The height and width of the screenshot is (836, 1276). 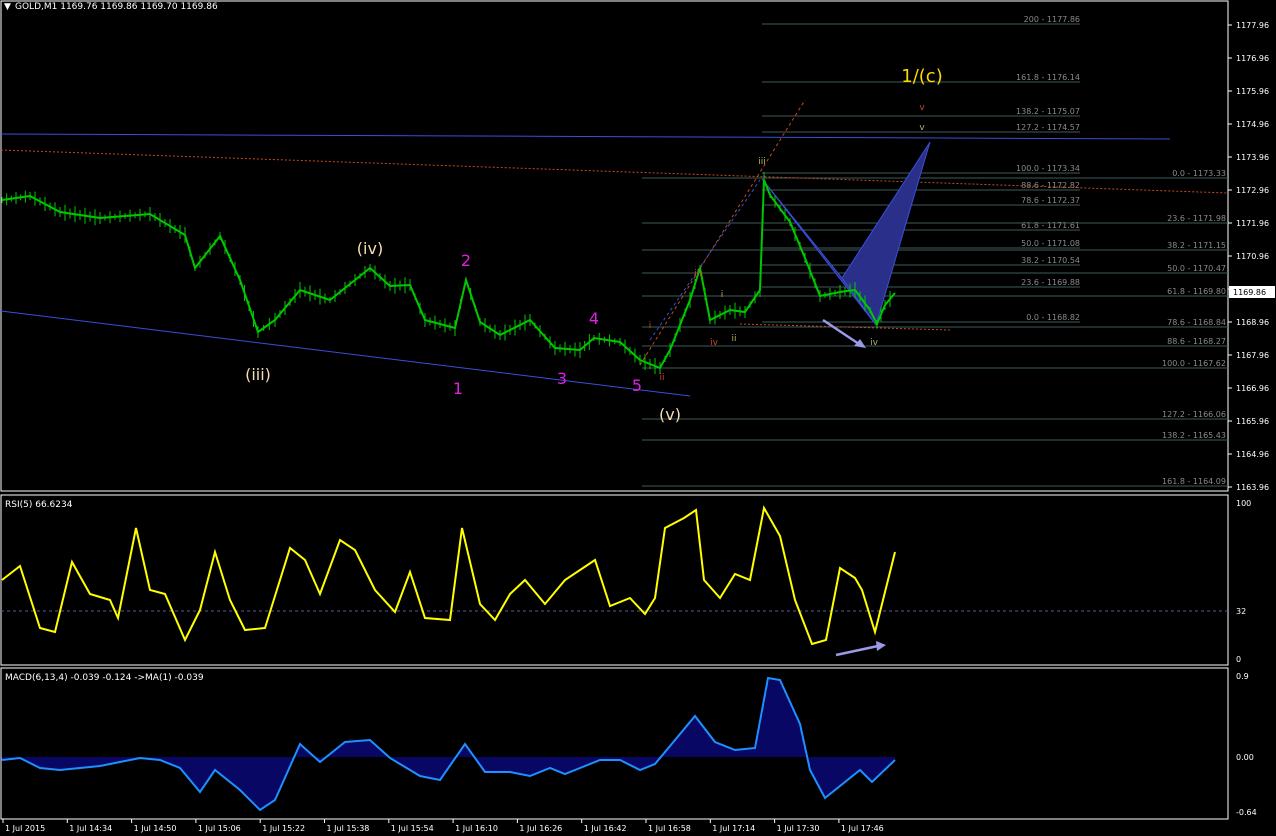 What do you see at coordinates (1199, 173) in the screenshot?
I see `fib-label: 0.0 - 1173.33` at bounding box center [1199, 173].